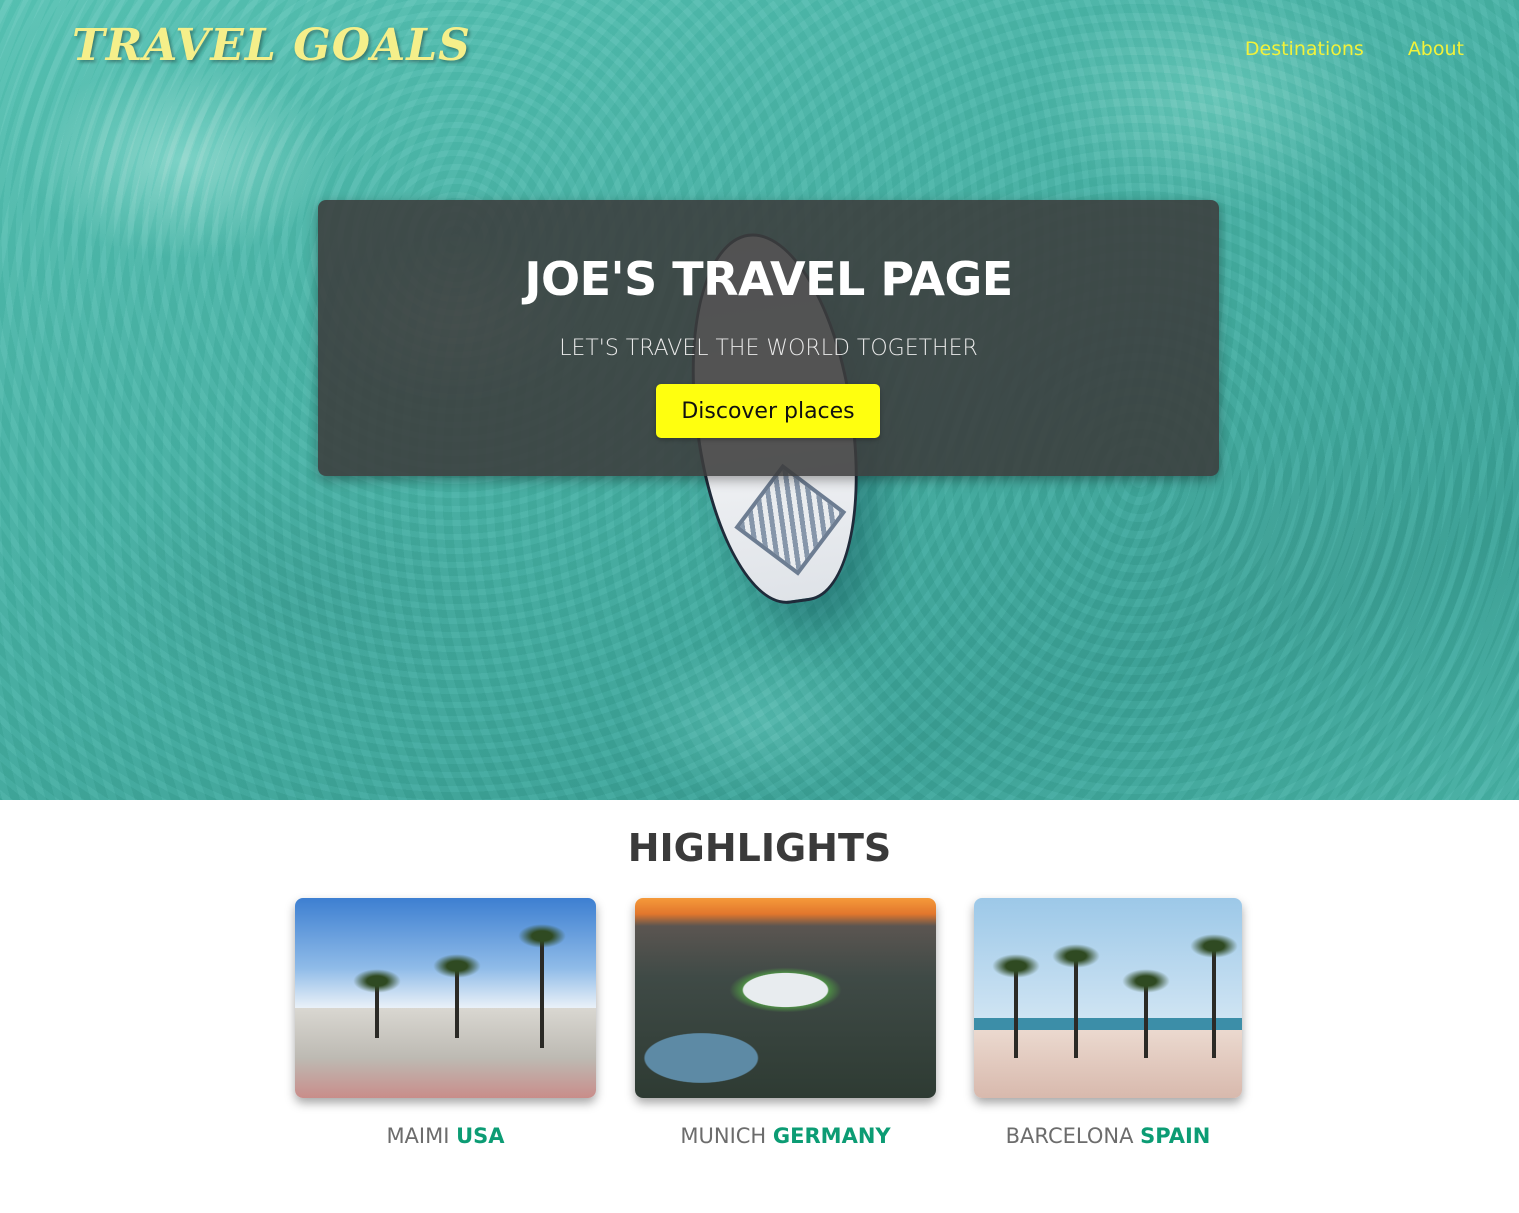 Image resolution: width=1519 pixels, height=1213 pixels. What do you see at coordinates (768, 348) in the screenshot?
I see `hero-subtitle: LET'S TRAVEL THE WORLD TOGETHER` at bounding box center [768, 348].